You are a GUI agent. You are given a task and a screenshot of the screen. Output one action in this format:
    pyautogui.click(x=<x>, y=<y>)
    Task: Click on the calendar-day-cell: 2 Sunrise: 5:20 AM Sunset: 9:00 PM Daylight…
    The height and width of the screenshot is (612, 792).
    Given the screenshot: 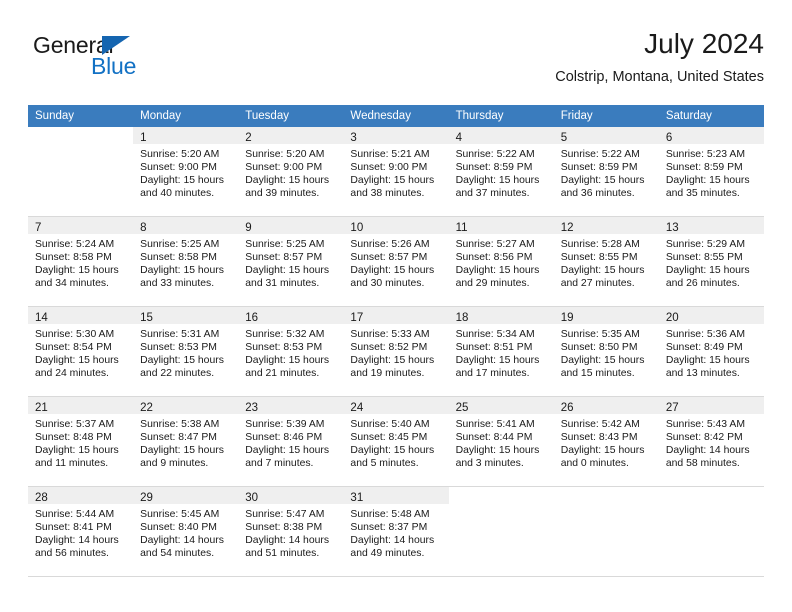 What is the action you would take?
    pyautogui.click(x=291, y=172)
    